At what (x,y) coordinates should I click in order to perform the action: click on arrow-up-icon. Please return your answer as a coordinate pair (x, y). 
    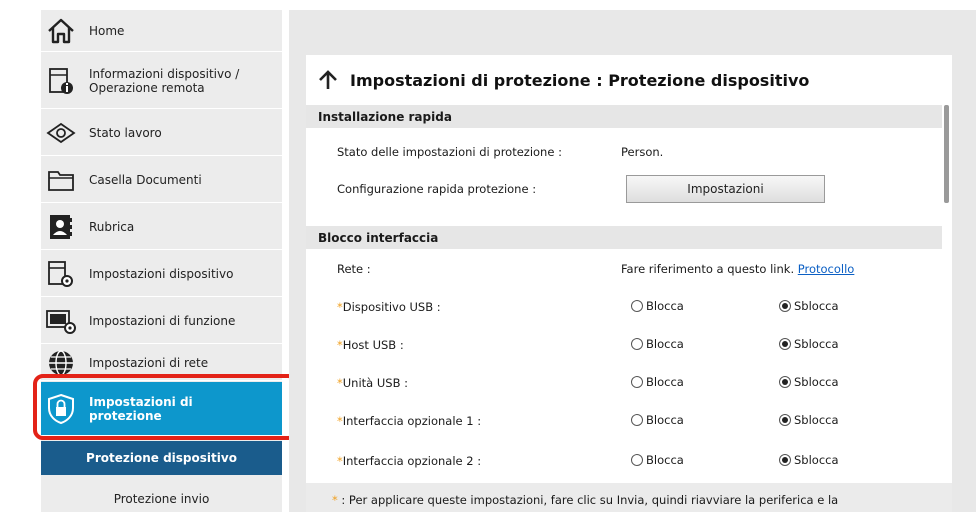
    Looking at the image, I should click on (328, 80).